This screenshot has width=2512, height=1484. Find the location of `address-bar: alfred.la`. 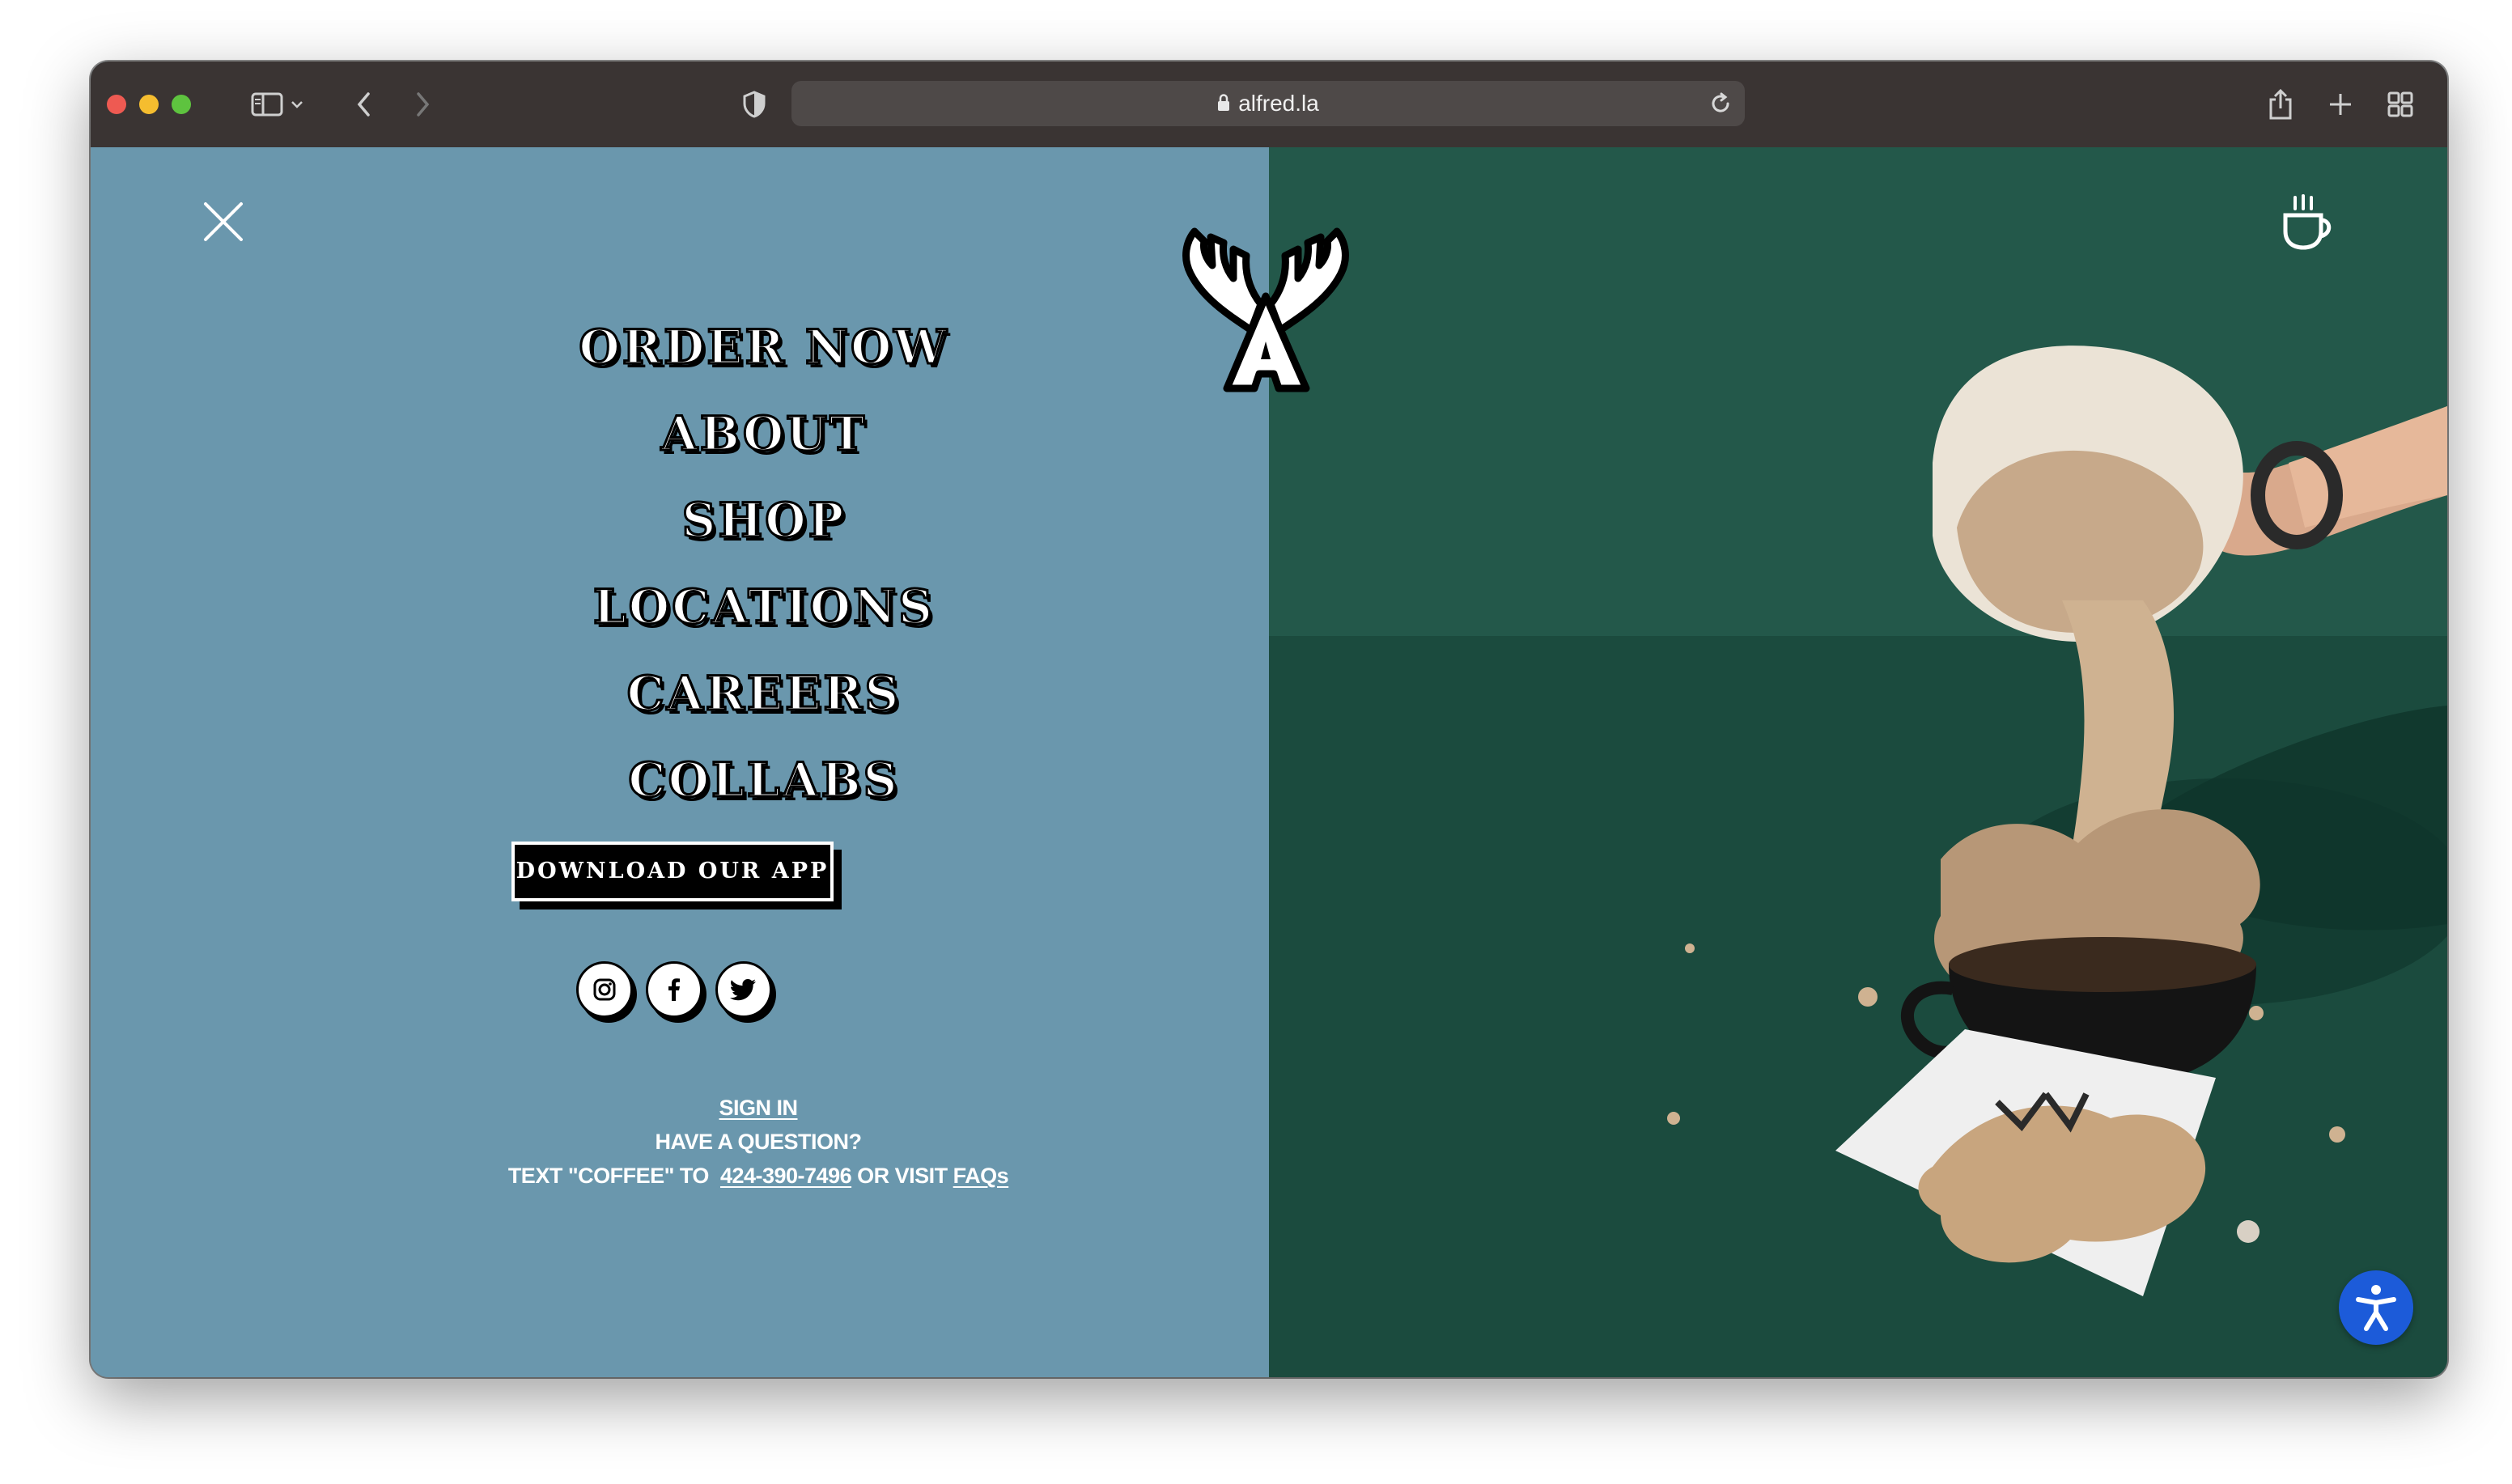

address-bar: alfred.la is located at coordinates (1268, 104).